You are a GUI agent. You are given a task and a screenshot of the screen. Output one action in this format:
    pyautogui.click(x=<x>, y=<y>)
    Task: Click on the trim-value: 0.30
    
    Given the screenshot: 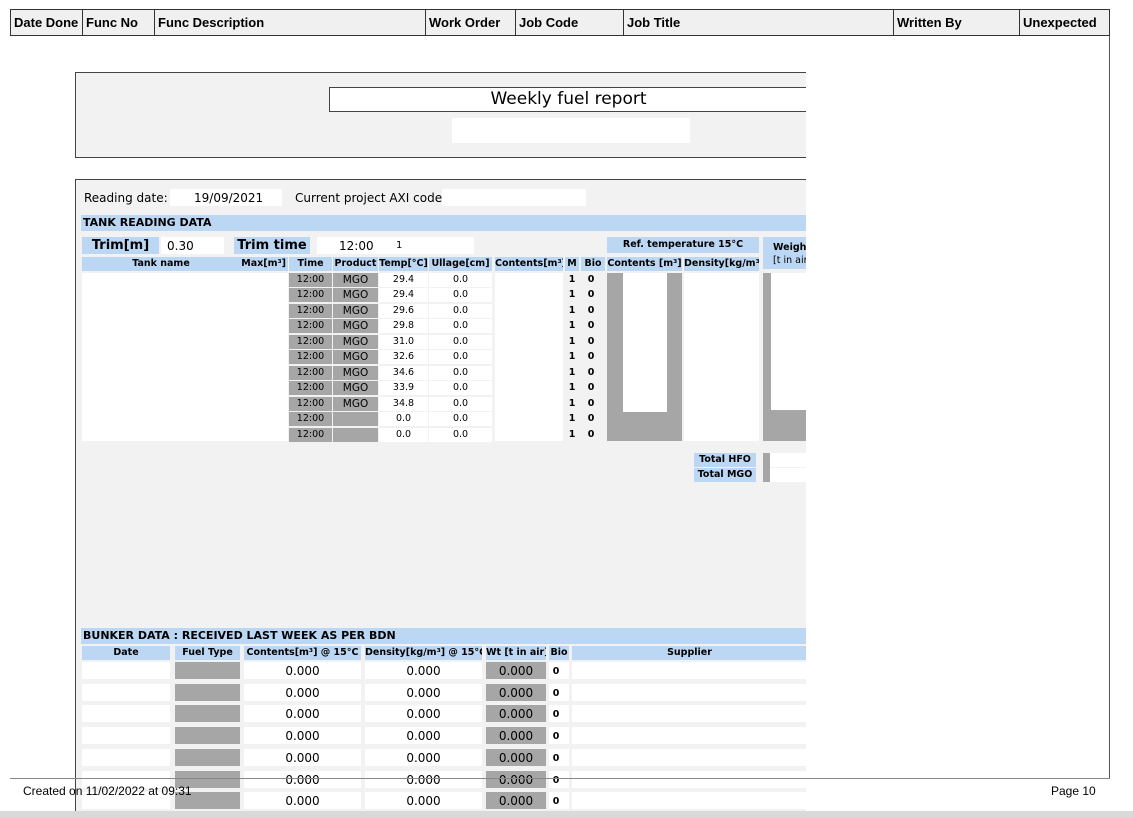 What is the action you would take?
    pyautogui.click(x=180, y=246)
    